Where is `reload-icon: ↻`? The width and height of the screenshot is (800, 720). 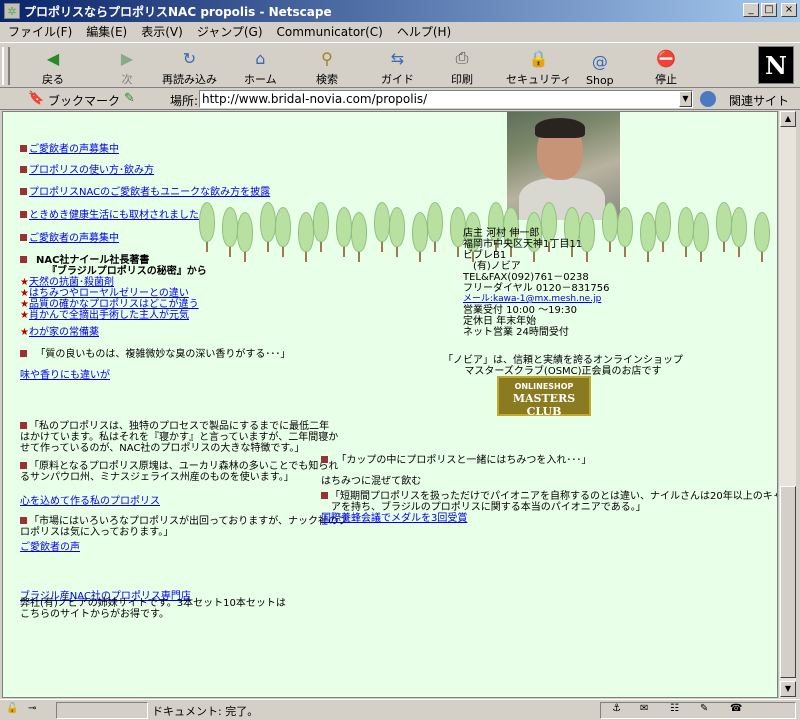 reload-icon: ↻ is located at coordinates (189, 58).